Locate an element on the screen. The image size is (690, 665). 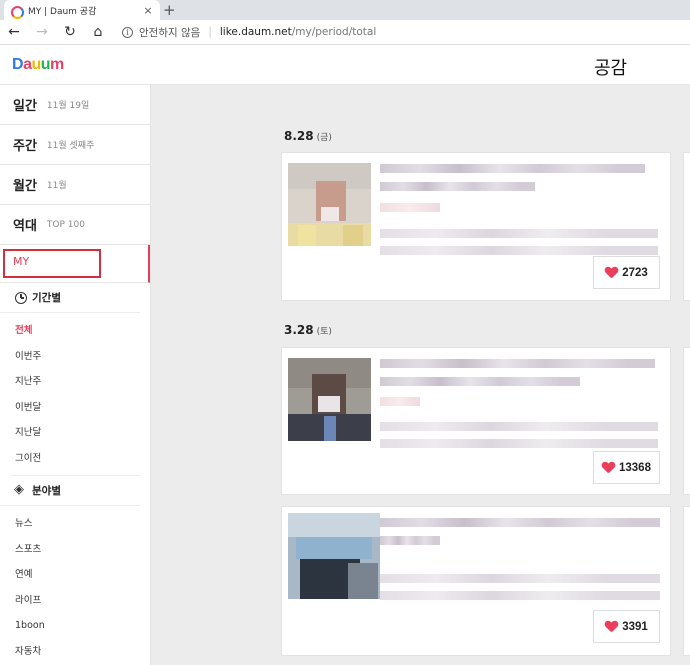
highlight-box is located at coordinates (52, 263).